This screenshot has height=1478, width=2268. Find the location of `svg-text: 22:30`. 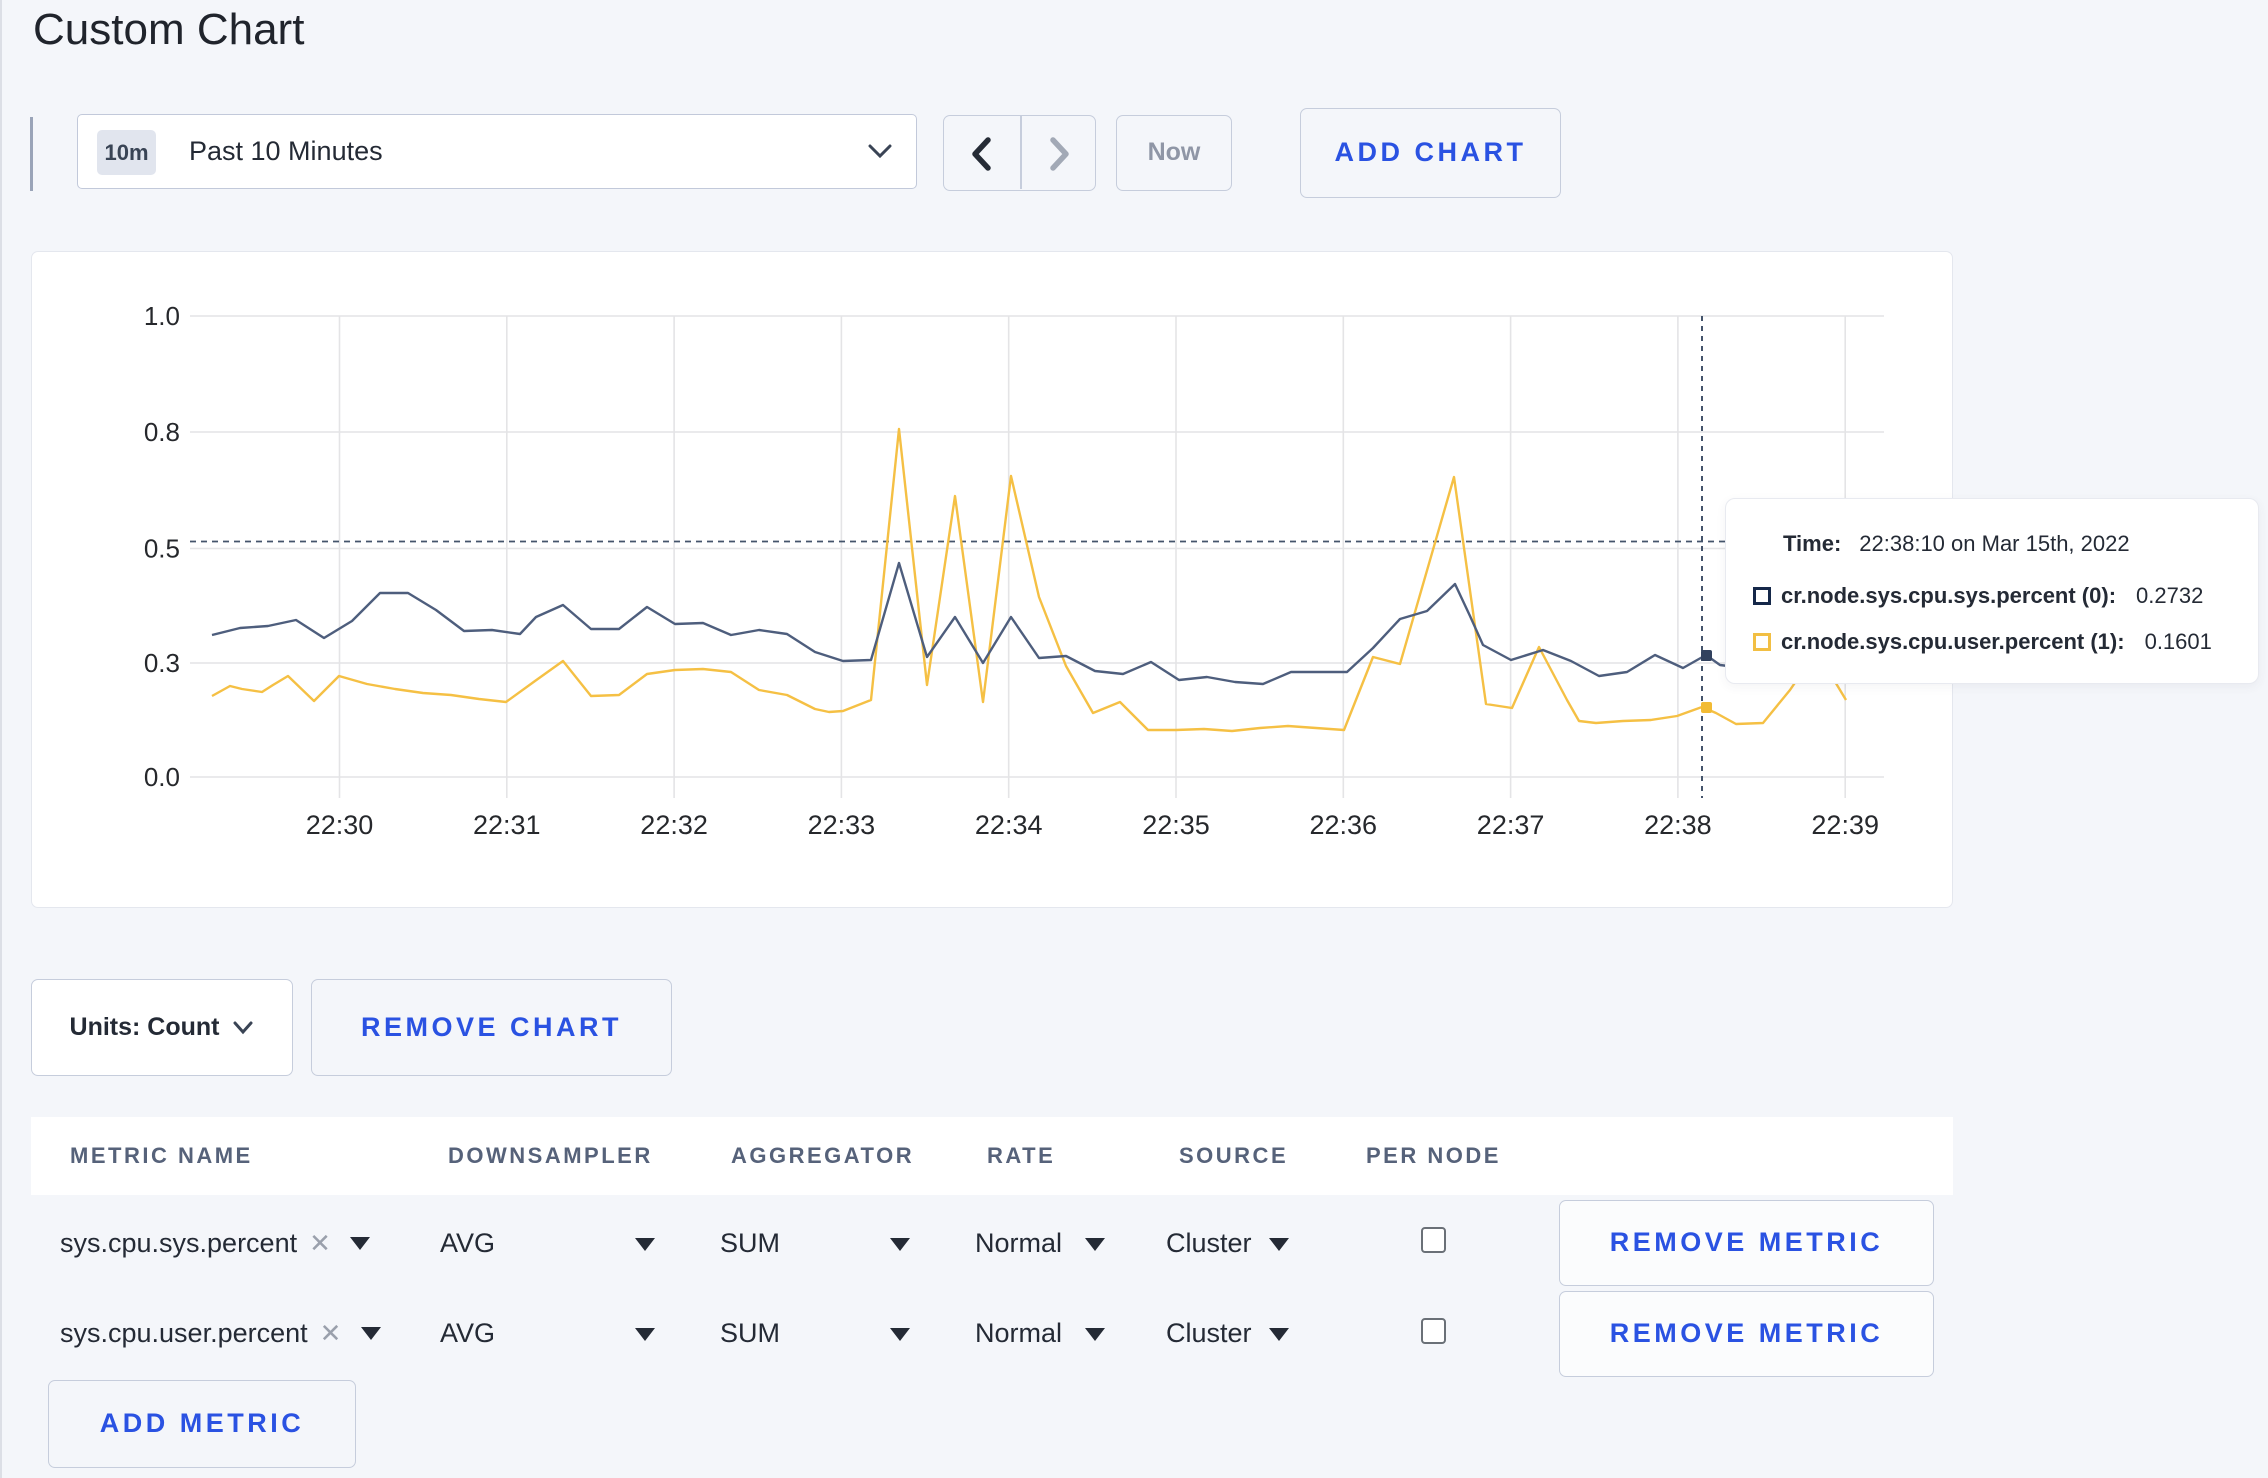

svg-text: 22:30 is located at coordinates (340, 825).